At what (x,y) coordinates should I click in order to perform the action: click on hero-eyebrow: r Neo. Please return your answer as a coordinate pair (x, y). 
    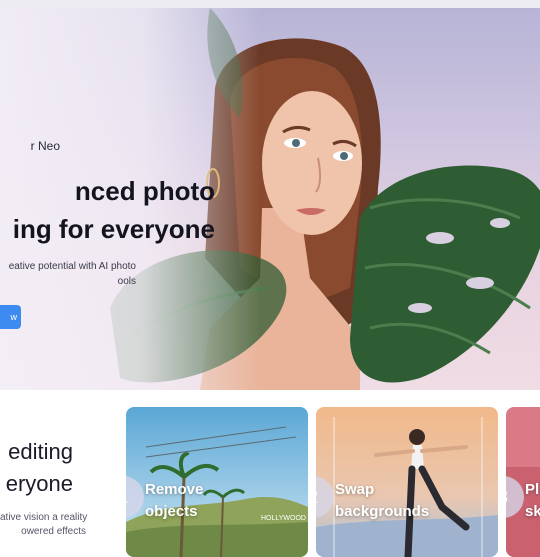
    Looking at the image, I should click on (45, 146).